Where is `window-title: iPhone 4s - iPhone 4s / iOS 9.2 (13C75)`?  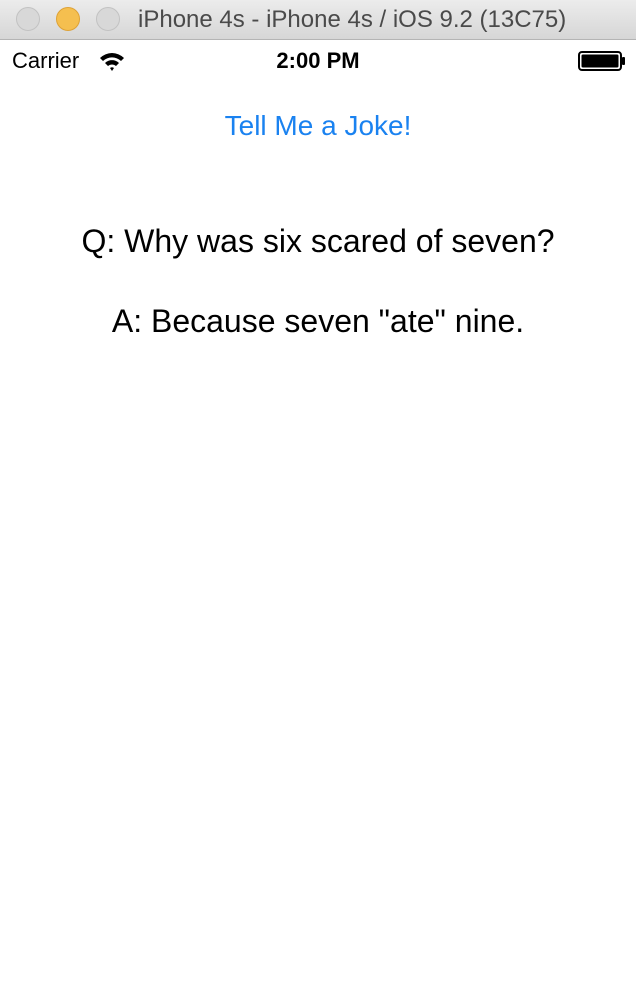 window-title: iPhone 4s - iPhone 4s / iOS 9.2 (13C75) is located at coordinates (352, 19).